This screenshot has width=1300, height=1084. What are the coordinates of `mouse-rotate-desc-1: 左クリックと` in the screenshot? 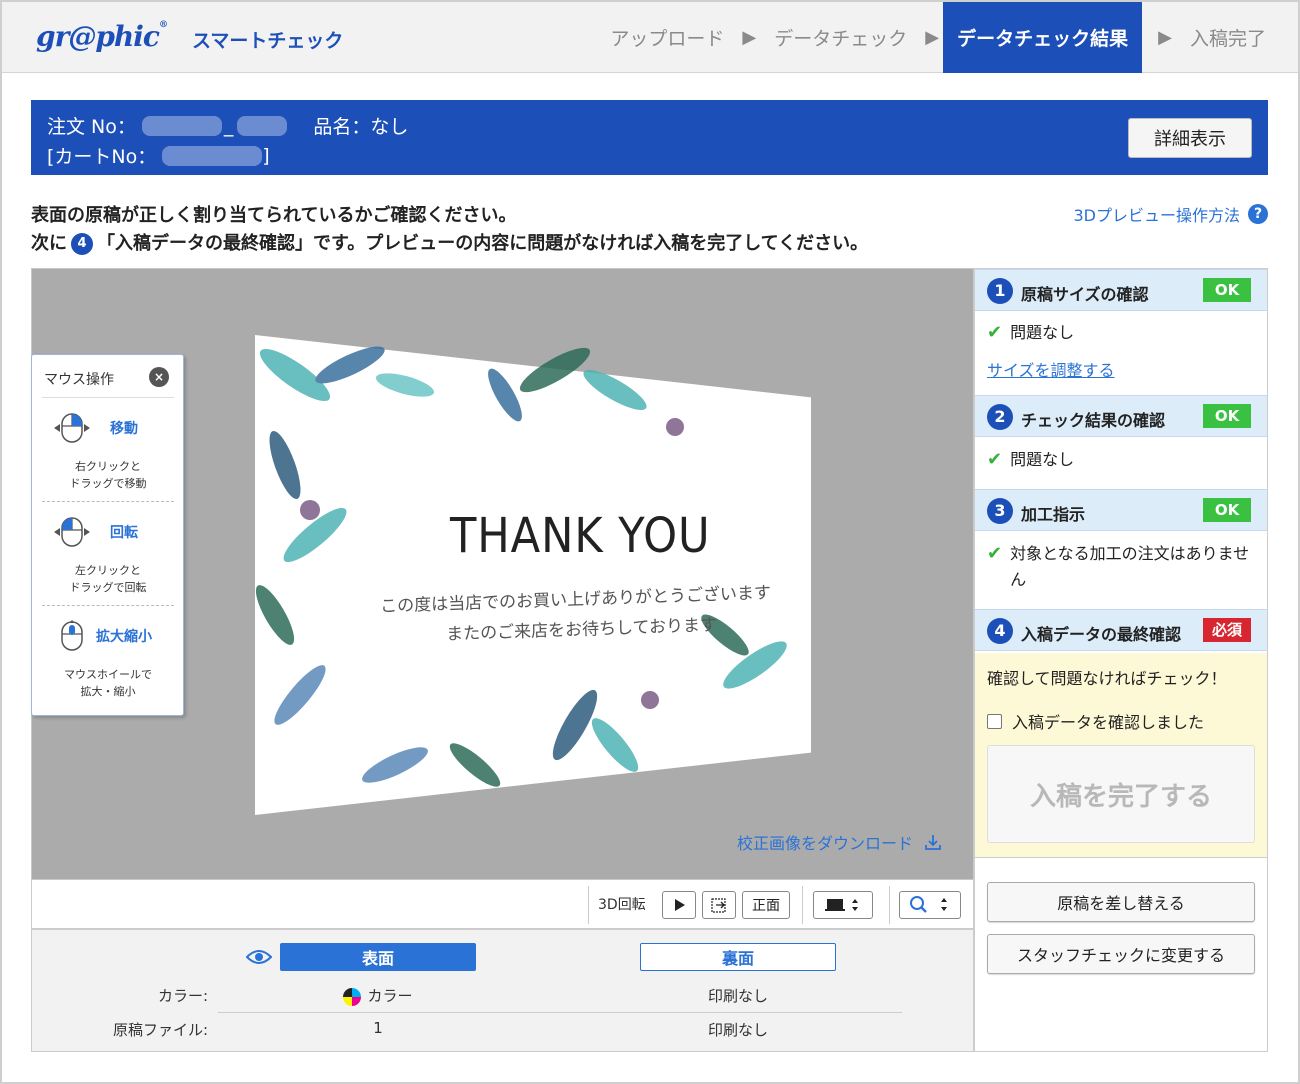 It's located at (108, 570).